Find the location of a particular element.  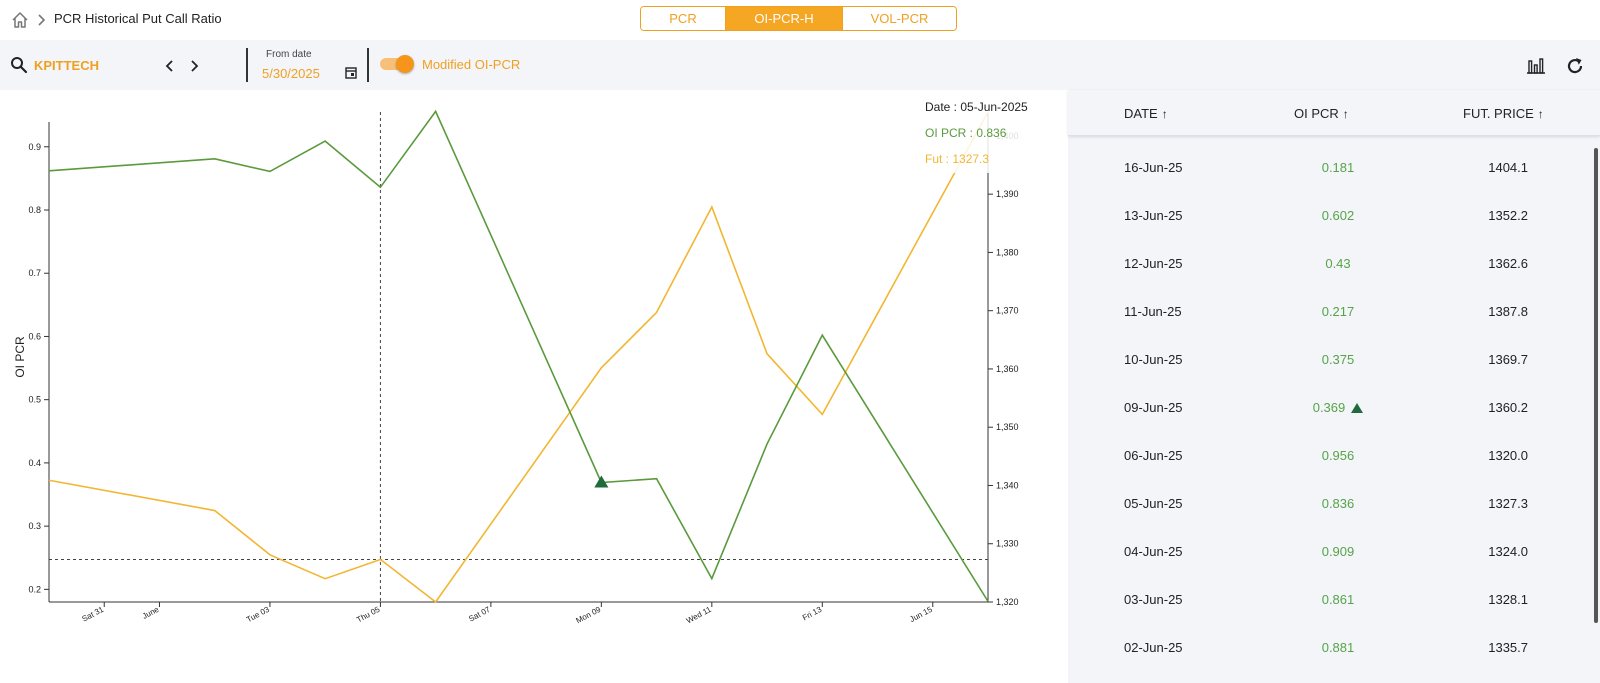

cell-oi-pcr: 0.861 is located at coordinates (1338, 599).